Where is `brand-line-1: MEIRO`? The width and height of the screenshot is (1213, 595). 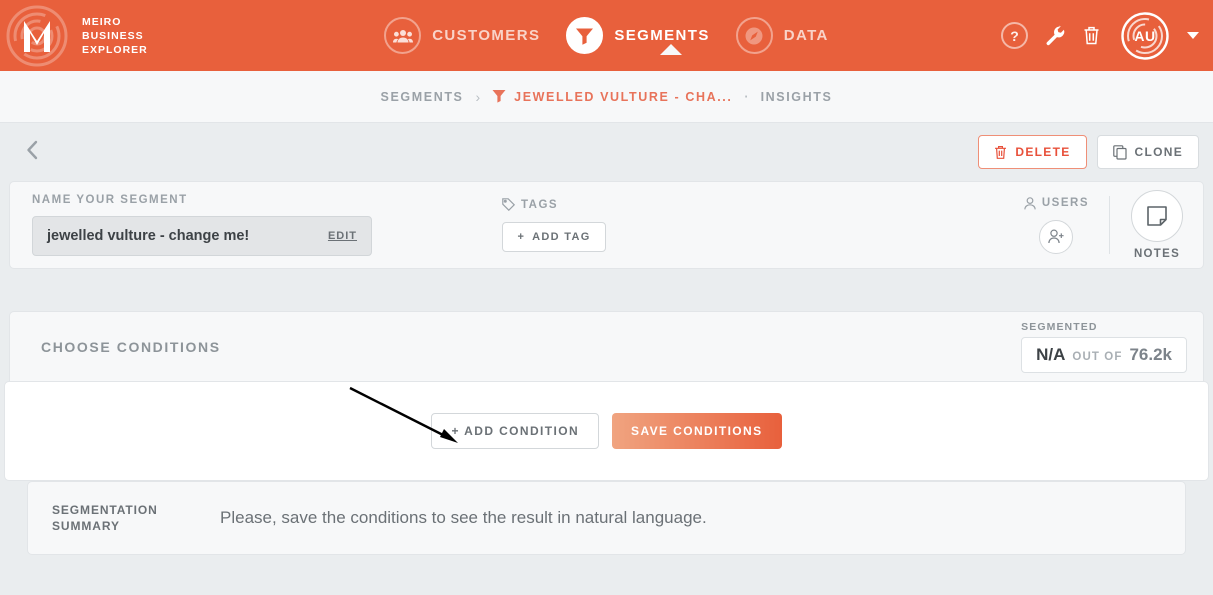 brand-line-1: MEIRO is located at coordinates (102, 21).